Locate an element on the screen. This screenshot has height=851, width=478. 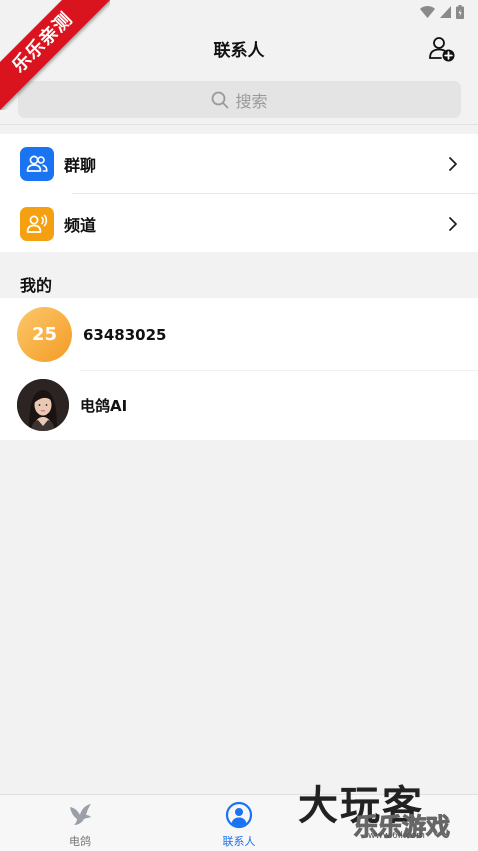
contact-name: 63483025 is located at coordinates (125, 335).